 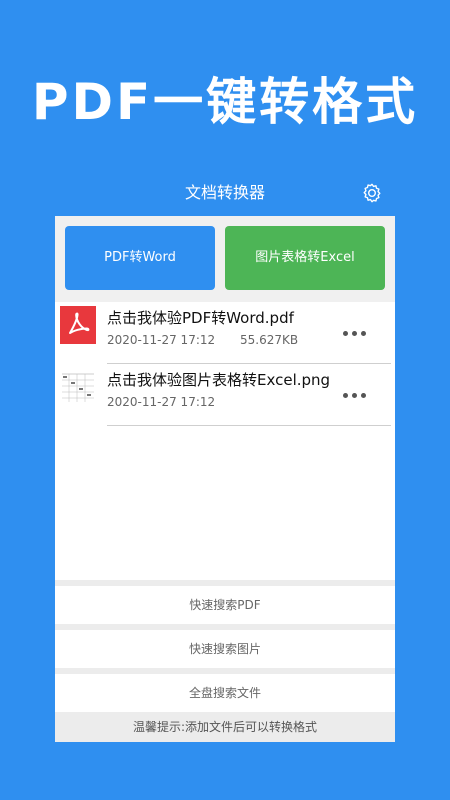 I want to click on search-images-button: 快速搜索图片, so click(x=225, y=649).